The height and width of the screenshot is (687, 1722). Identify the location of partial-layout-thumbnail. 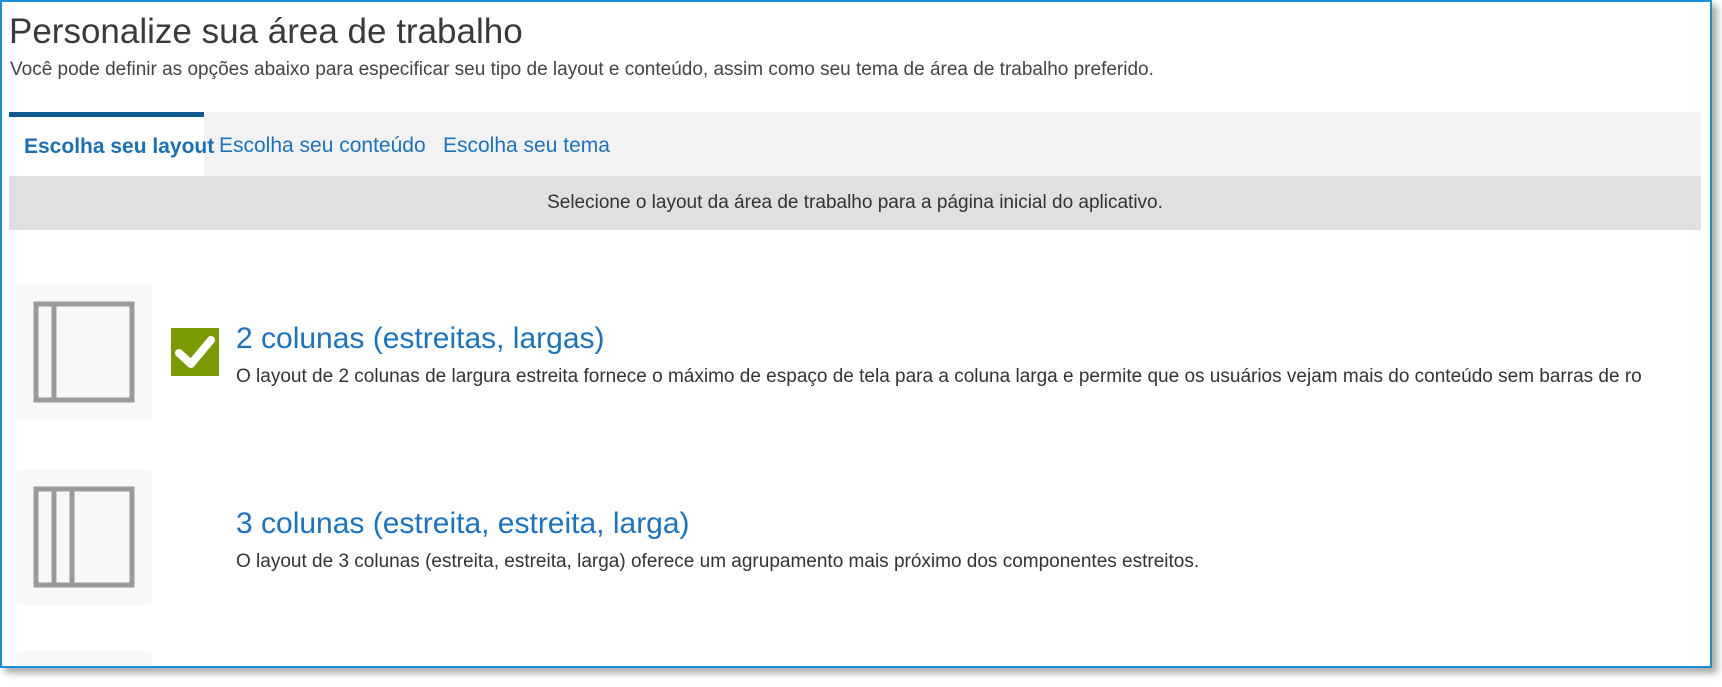
(84, 658).